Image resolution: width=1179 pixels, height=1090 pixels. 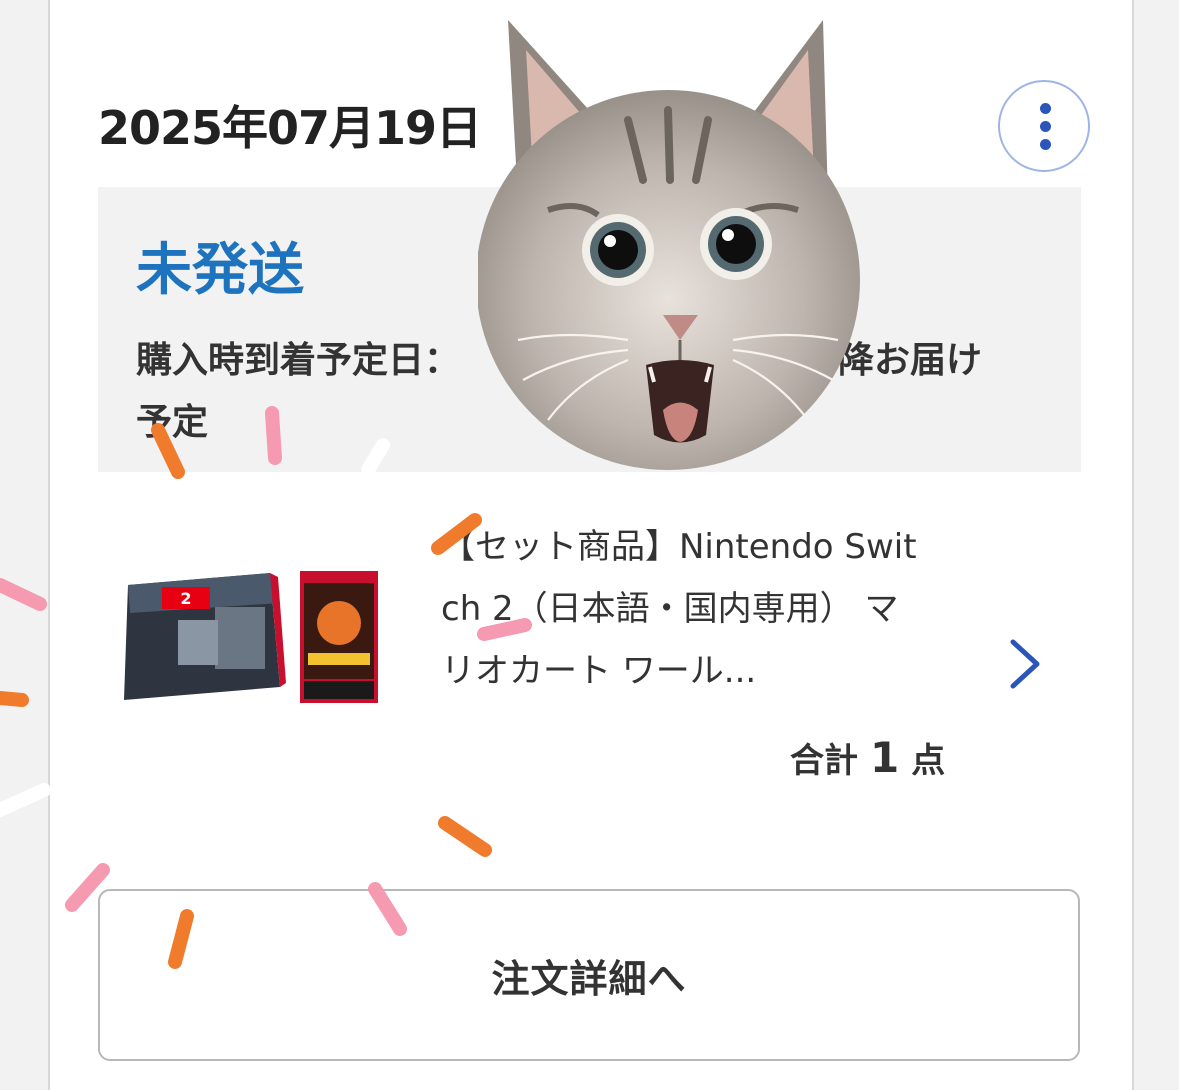 What do you see at coordinates (220, 270) in the screenshot?
I see `shipping-status-label: 未発送` at bounding box center [220, 270].